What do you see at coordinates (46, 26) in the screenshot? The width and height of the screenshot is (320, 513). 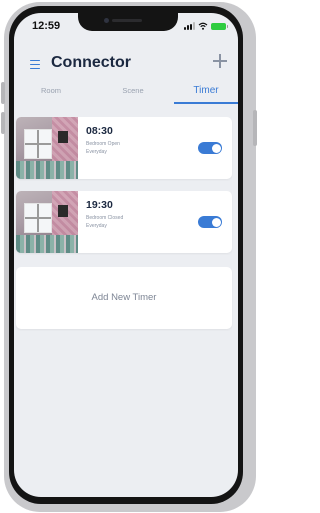 I see `status-time: 12:59` at bounding box center [46, 26].